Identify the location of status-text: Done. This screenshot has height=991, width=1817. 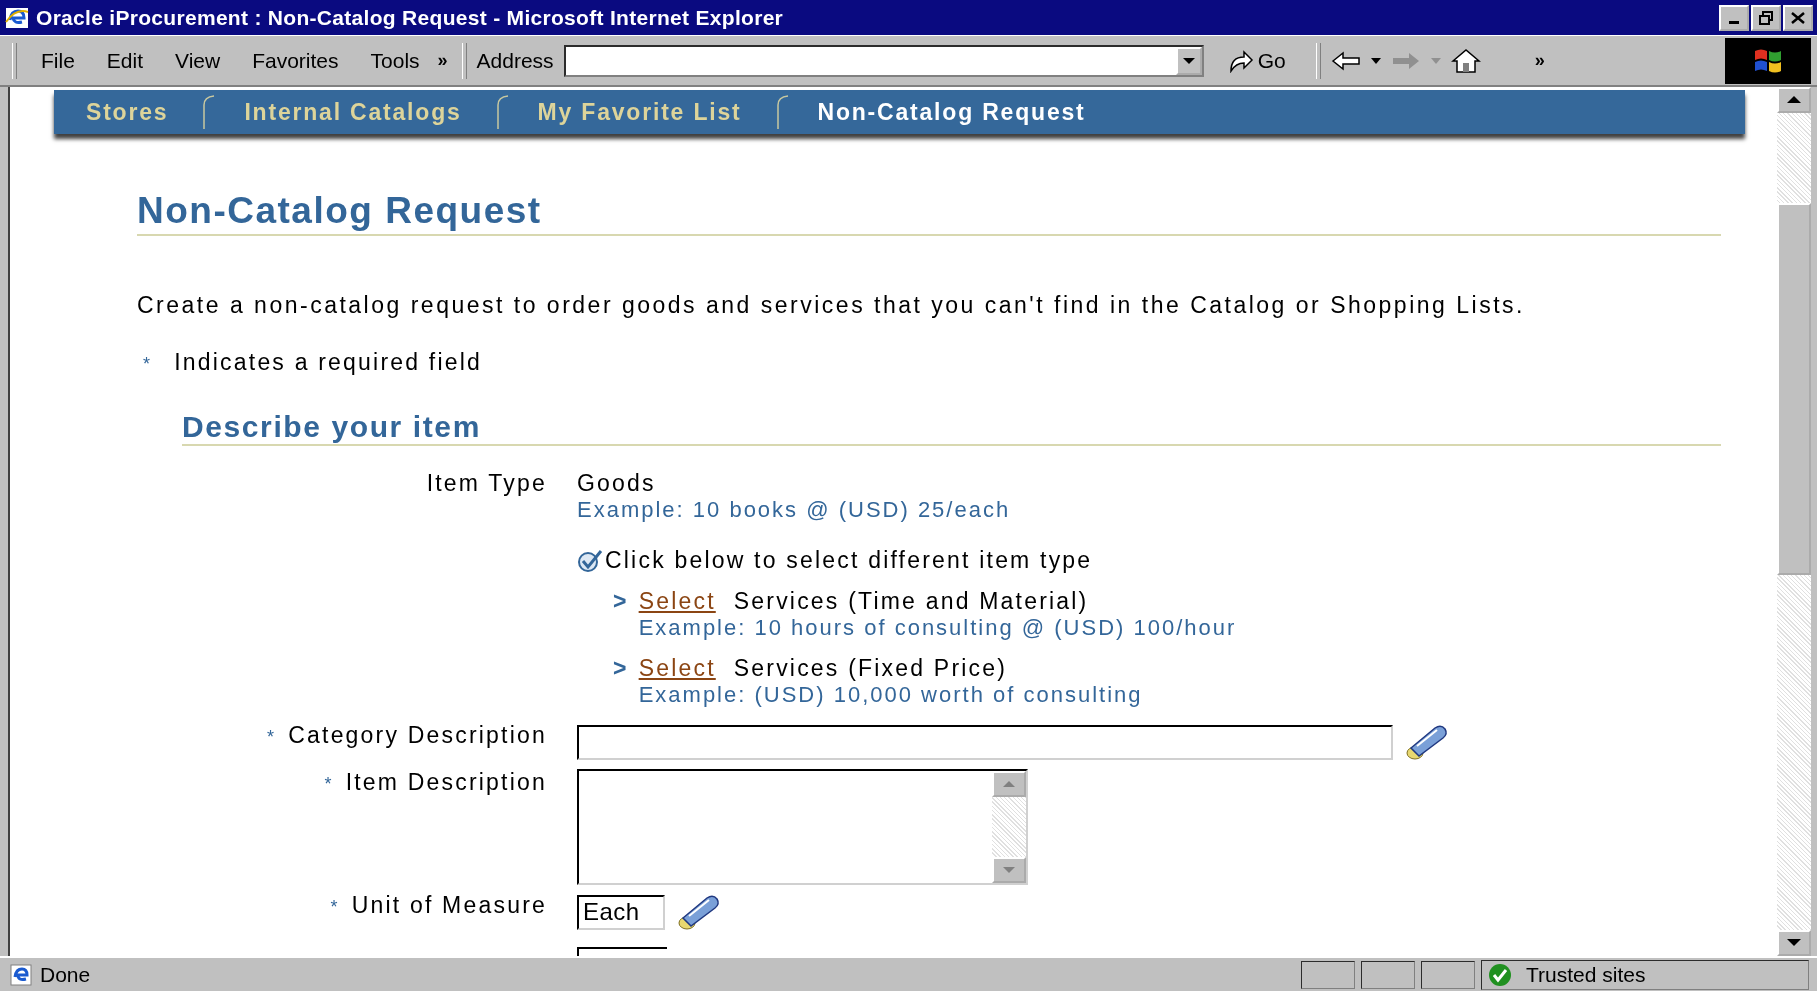
(66, 975).